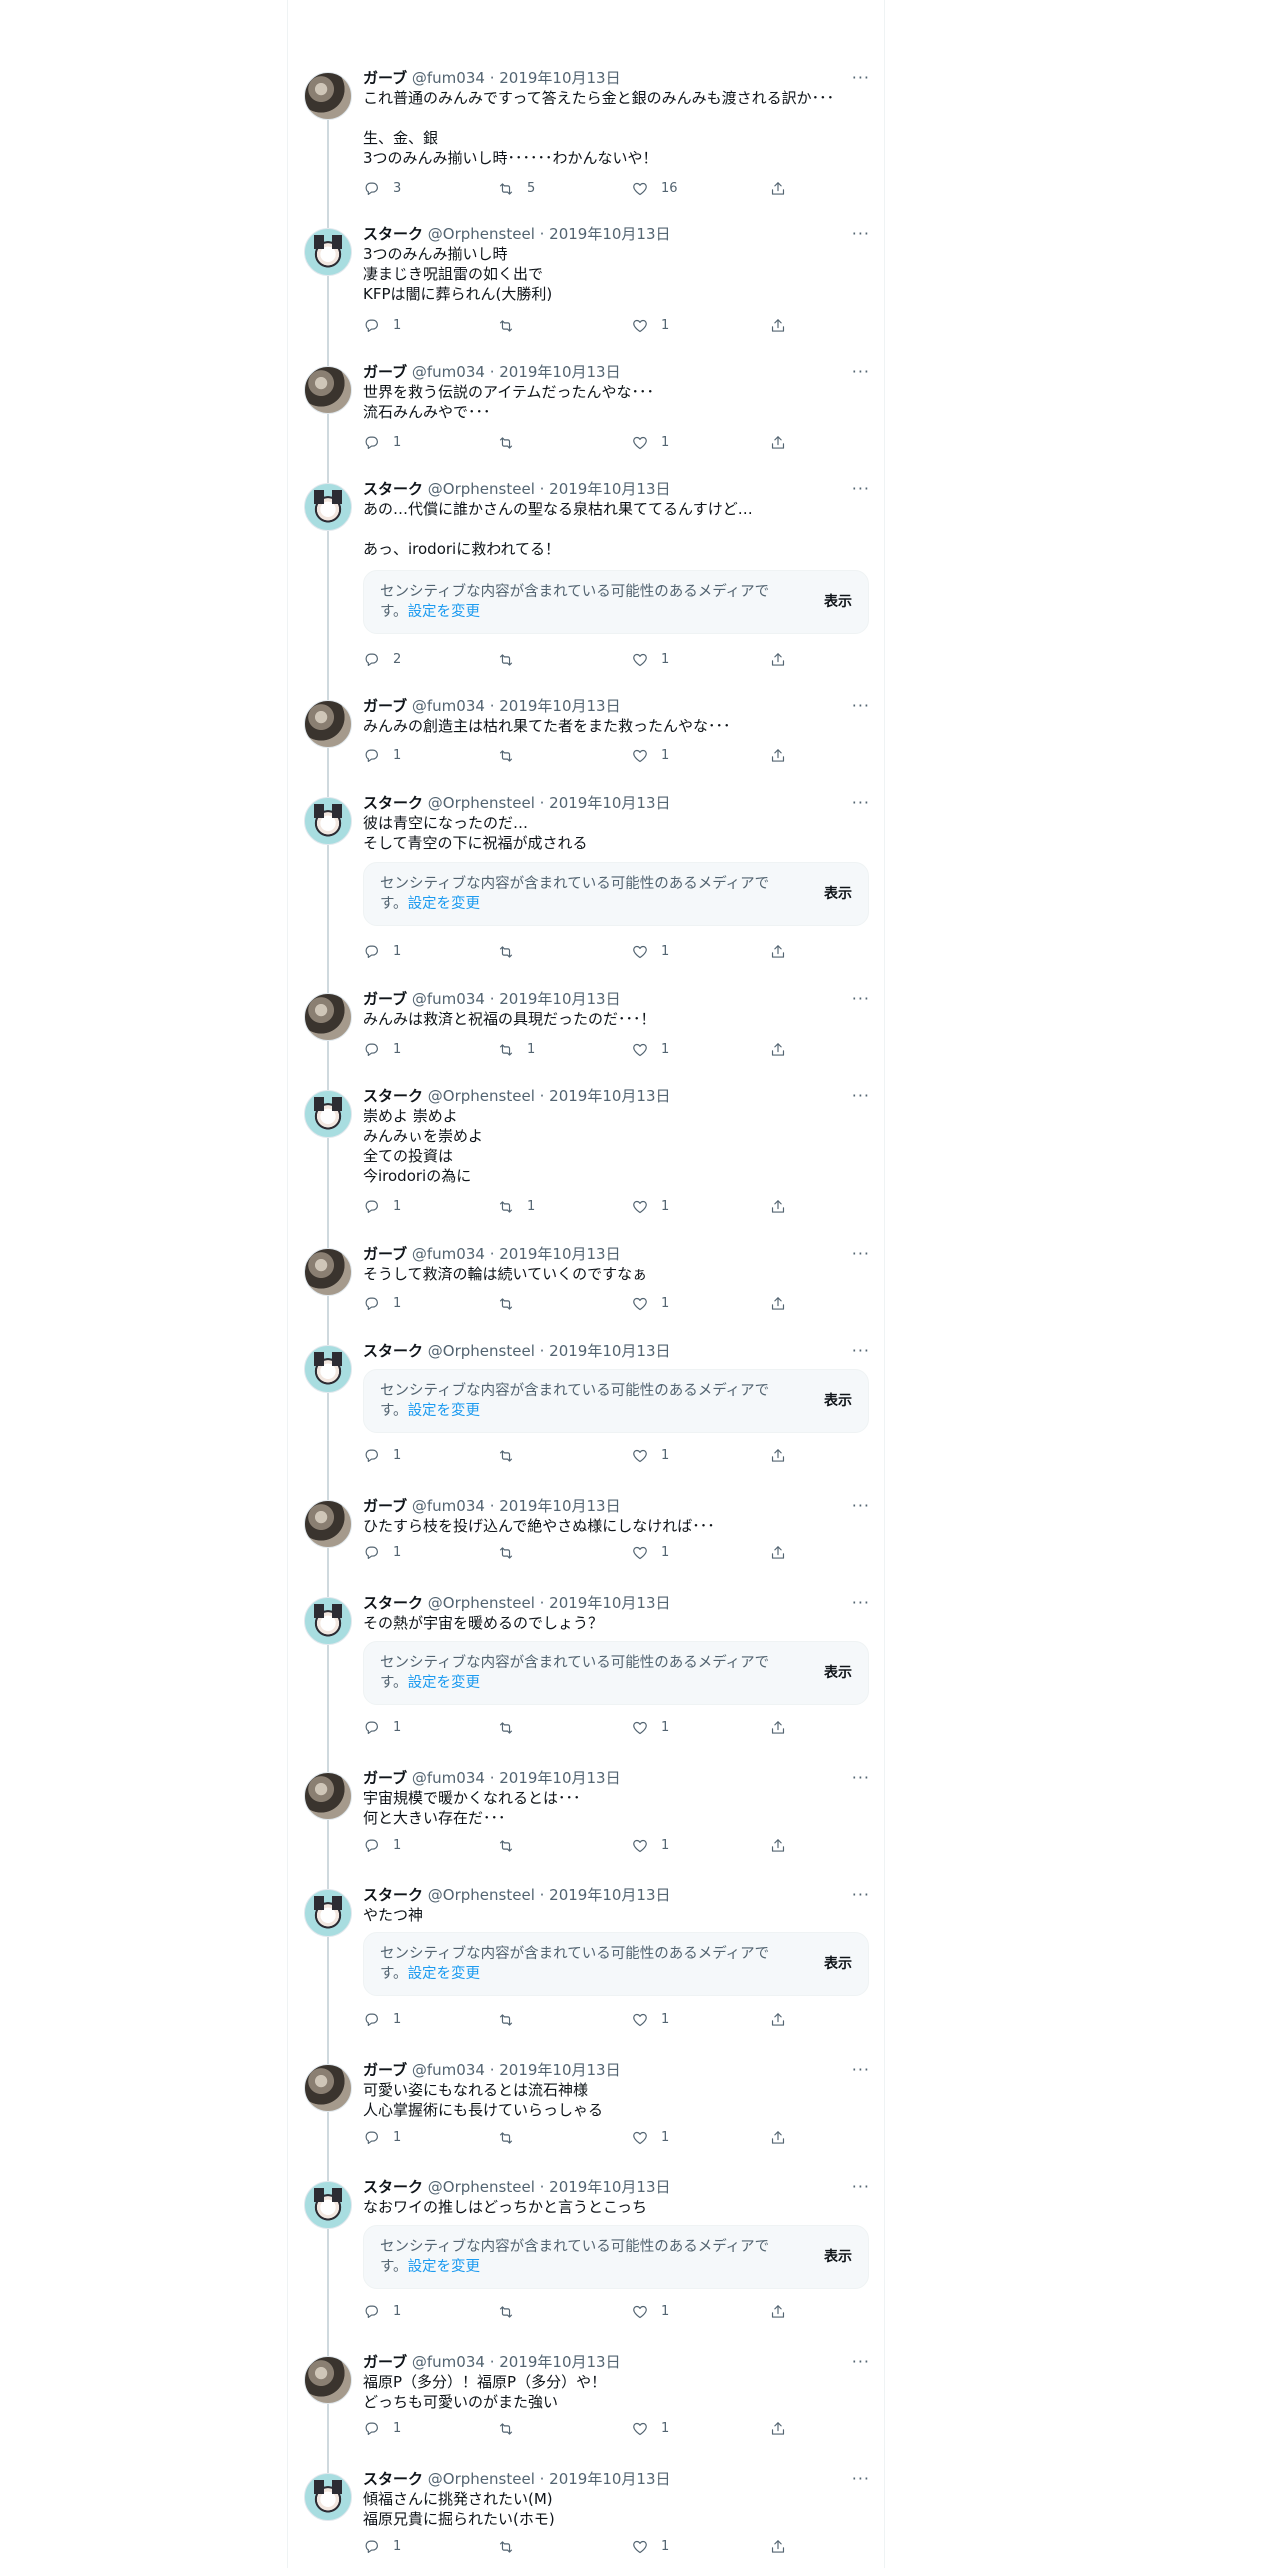 The width and height of the screenshot is (1284, 2568). Describe the element at coordinates (423, 189) in the screenshot. I see `reply-button: 3` at that location.